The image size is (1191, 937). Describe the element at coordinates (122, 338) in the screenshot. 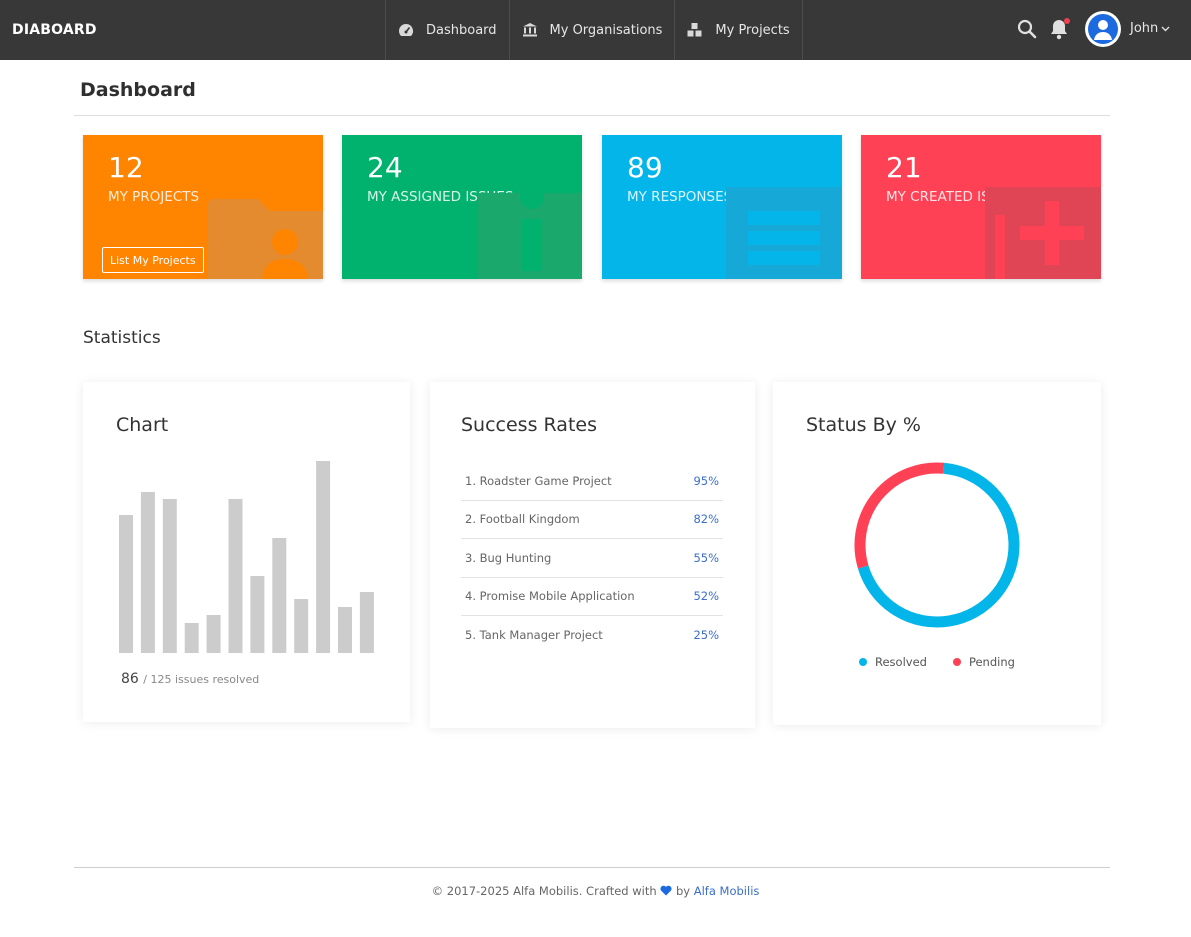

I see `statistics-title: Statistics` at that location.